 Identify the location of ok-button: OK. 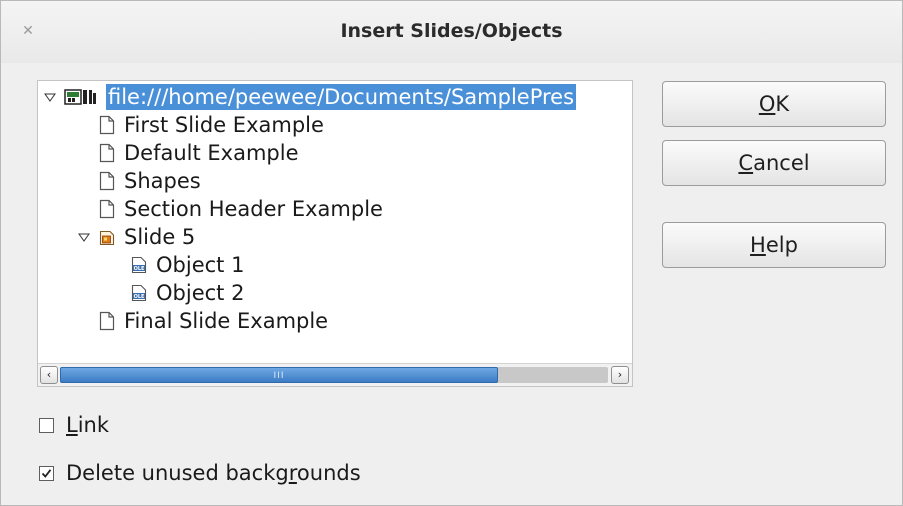
(774, 104).